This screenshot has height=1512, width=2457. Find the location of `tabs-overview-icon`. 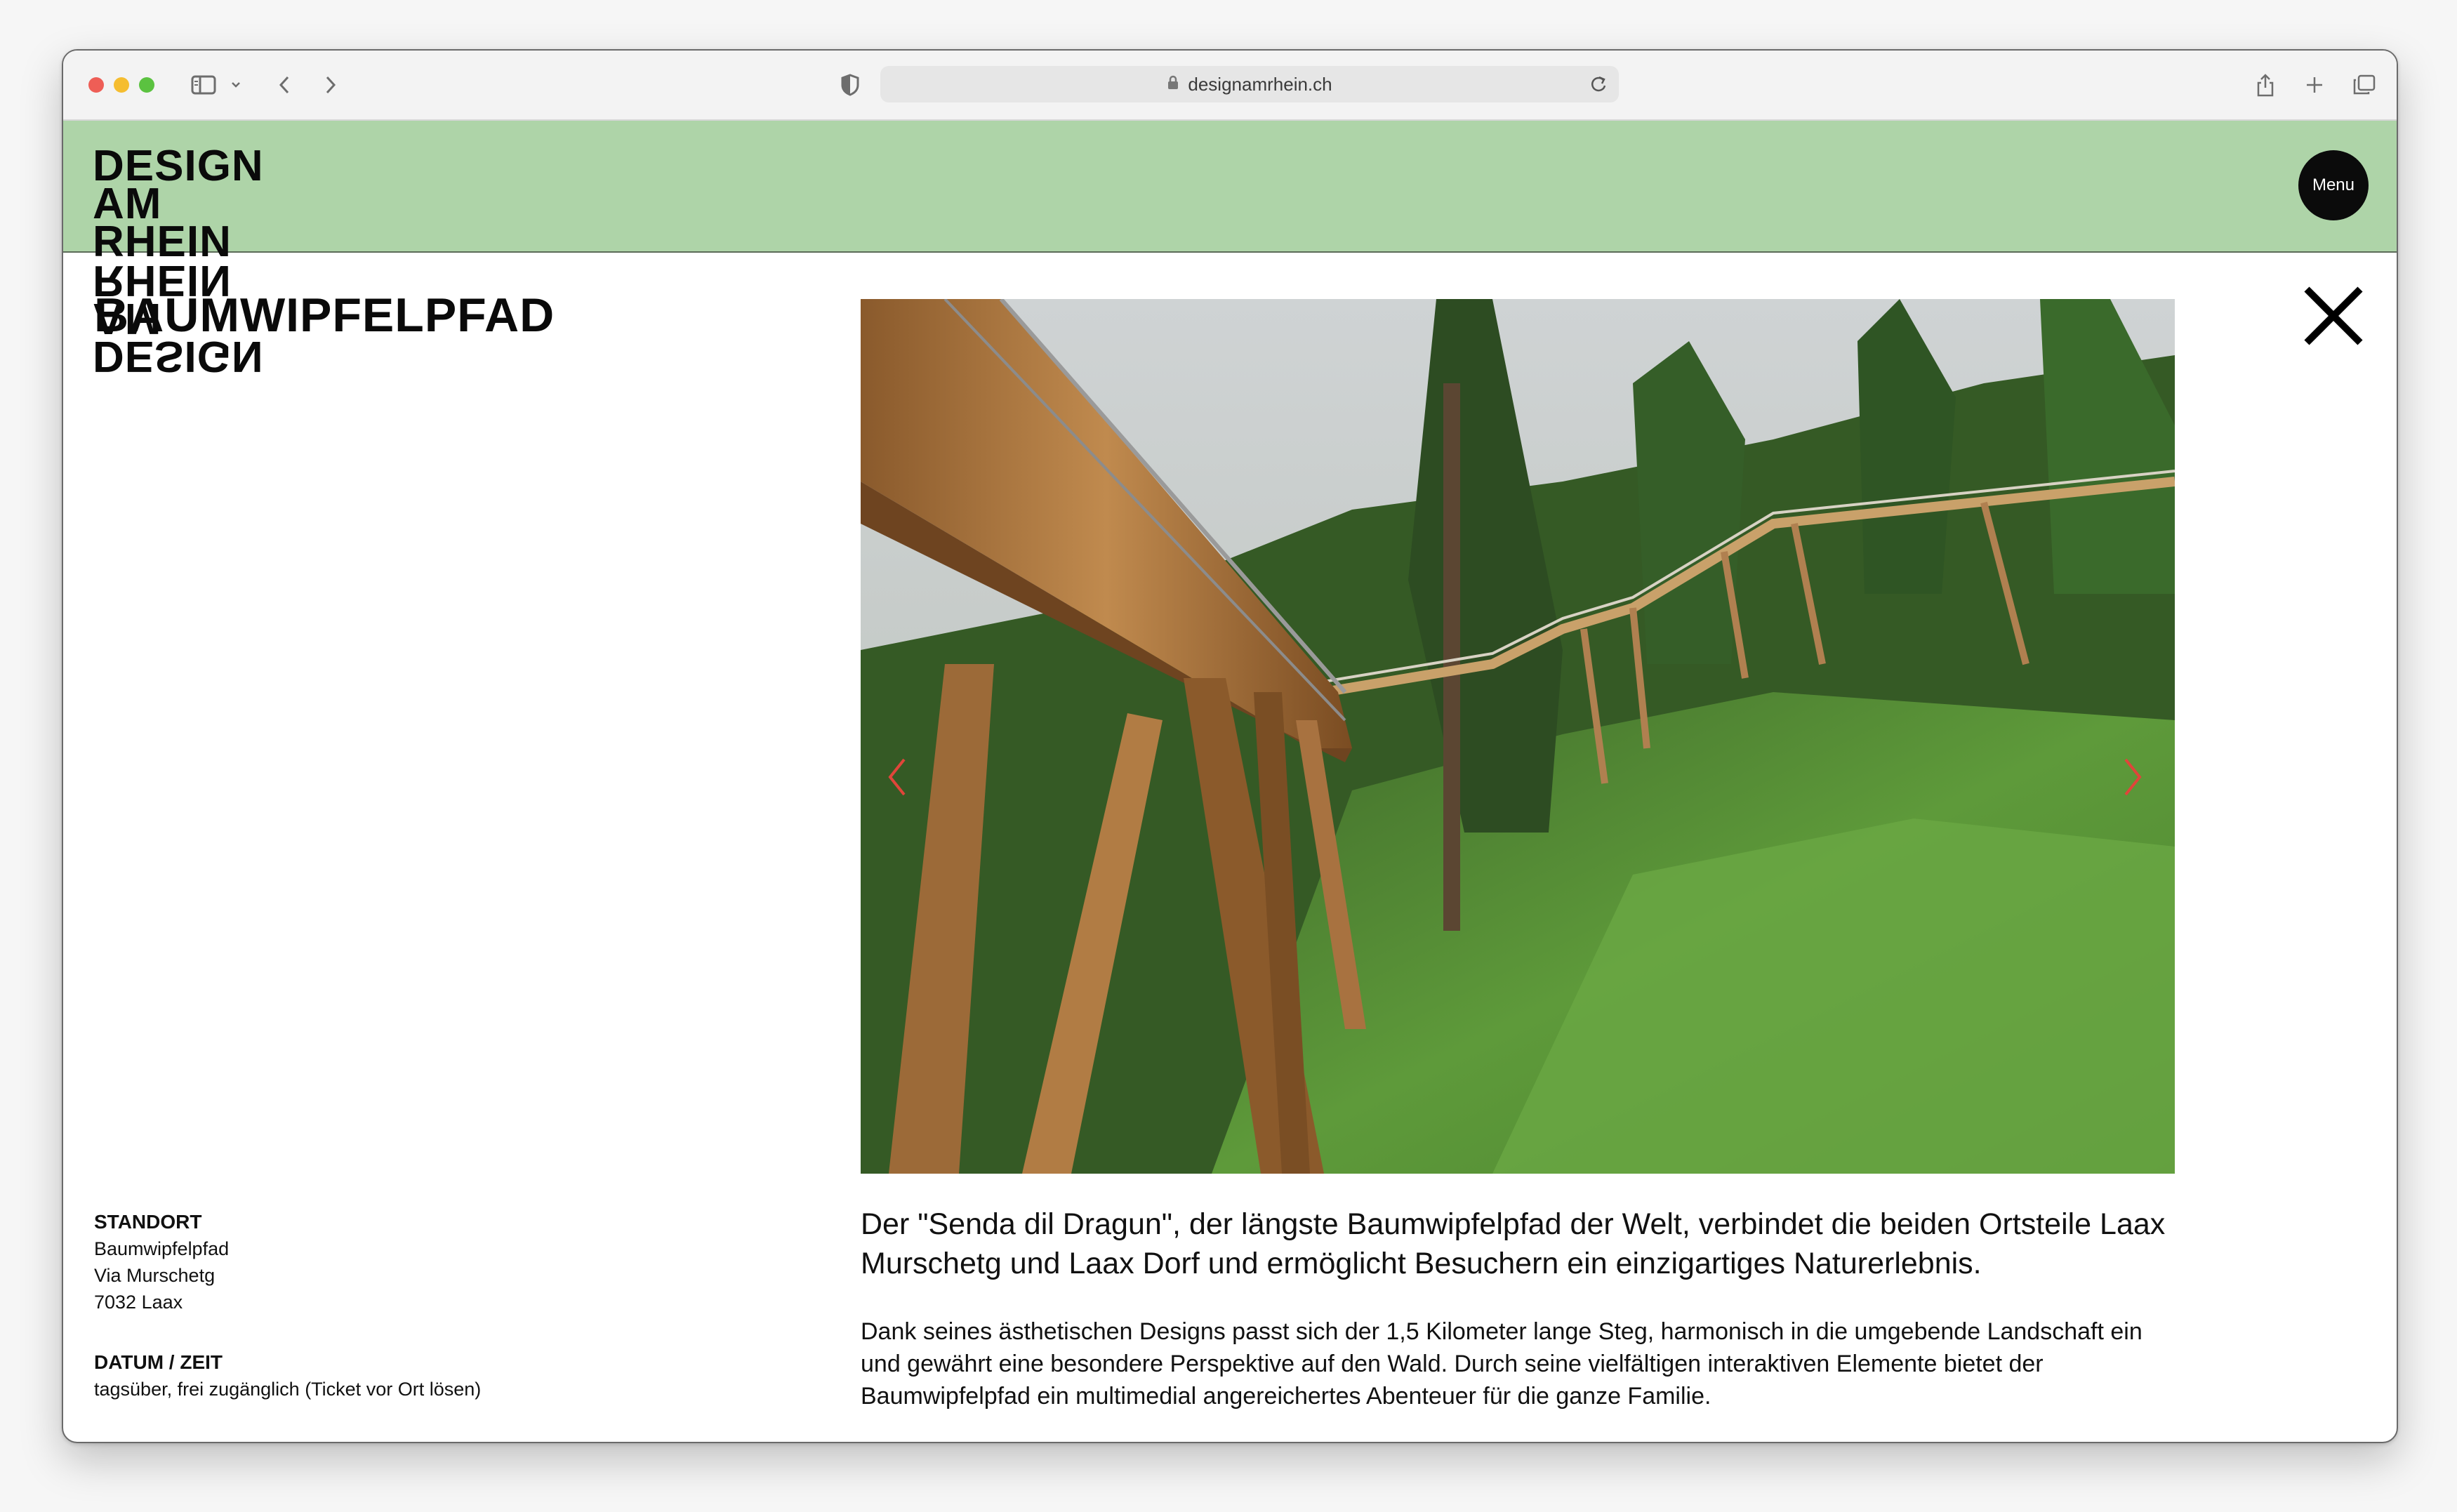

tabs-overview-icon is located at coordinates (2363, 85).